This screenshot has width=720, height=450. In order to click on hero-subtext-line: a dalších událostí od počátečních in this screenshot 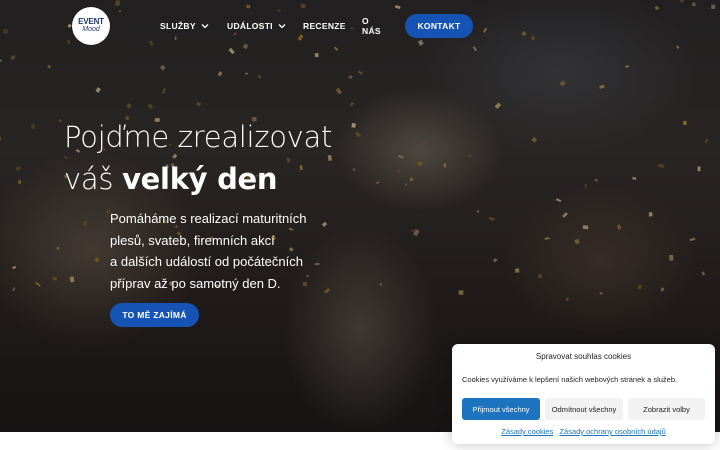, I will do `click(206, 261)`.